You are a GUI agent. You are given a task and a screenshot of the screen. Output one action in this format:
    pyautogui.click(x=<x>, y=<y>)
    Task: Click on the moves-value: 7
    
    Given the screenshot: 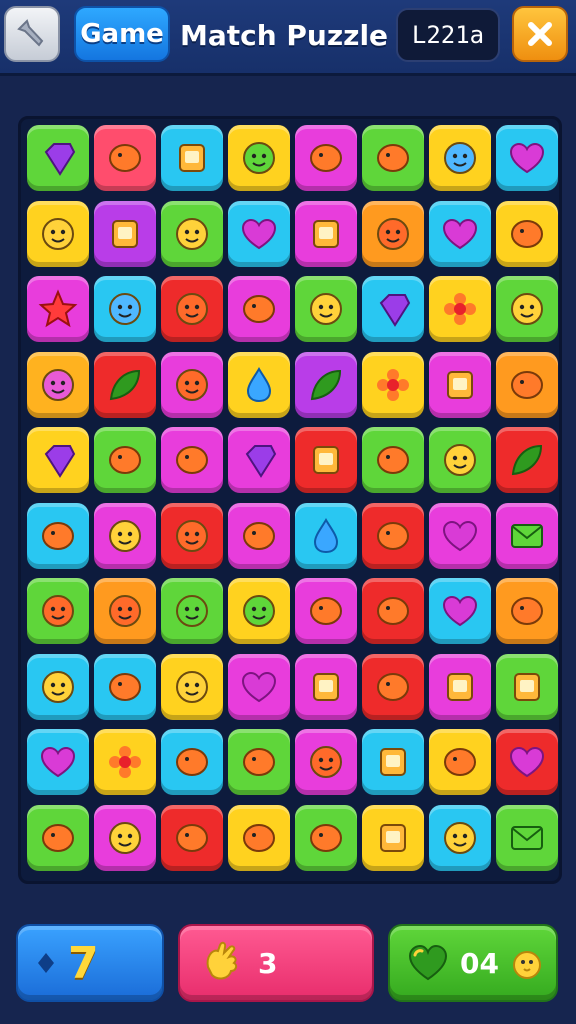 What is the action you would take?
    pyautogui.click(x=83, y=963)
    